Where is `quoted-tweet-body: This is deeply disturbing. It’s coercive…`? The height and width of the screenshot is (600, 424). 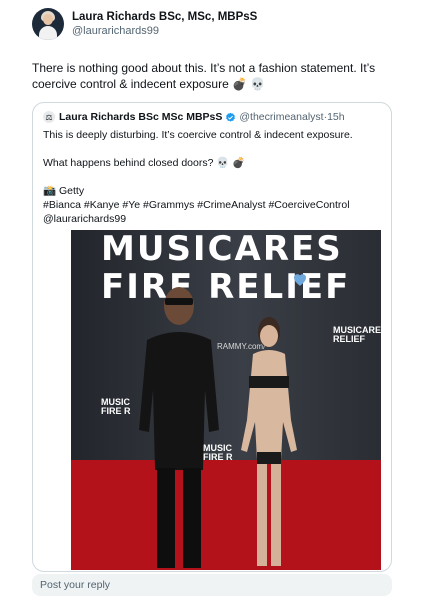 quoted-tweet-body: This is deeply disturbing. It’s coercive… is located at coordinates (213, 177).